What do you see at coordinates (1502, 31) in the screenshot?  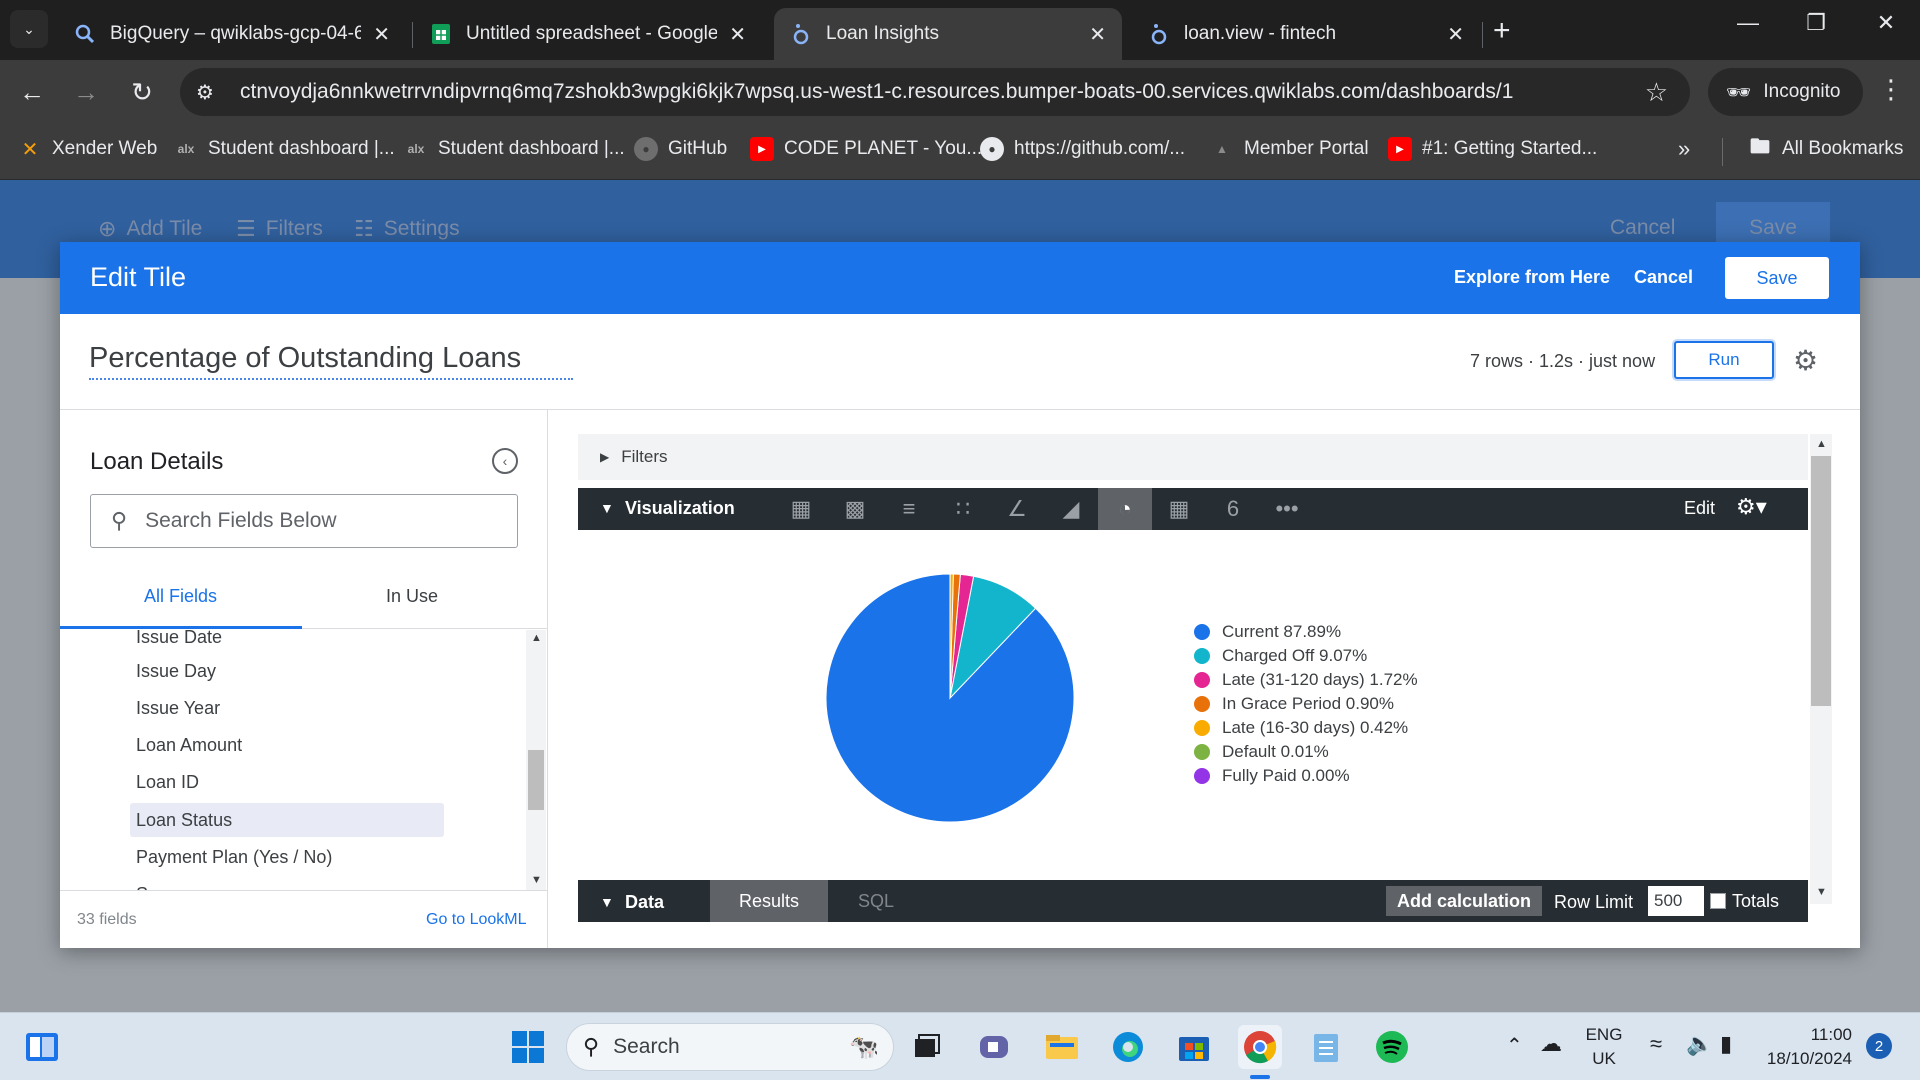 I see `new-tab-button: +` at bounding box center [1502, 31].